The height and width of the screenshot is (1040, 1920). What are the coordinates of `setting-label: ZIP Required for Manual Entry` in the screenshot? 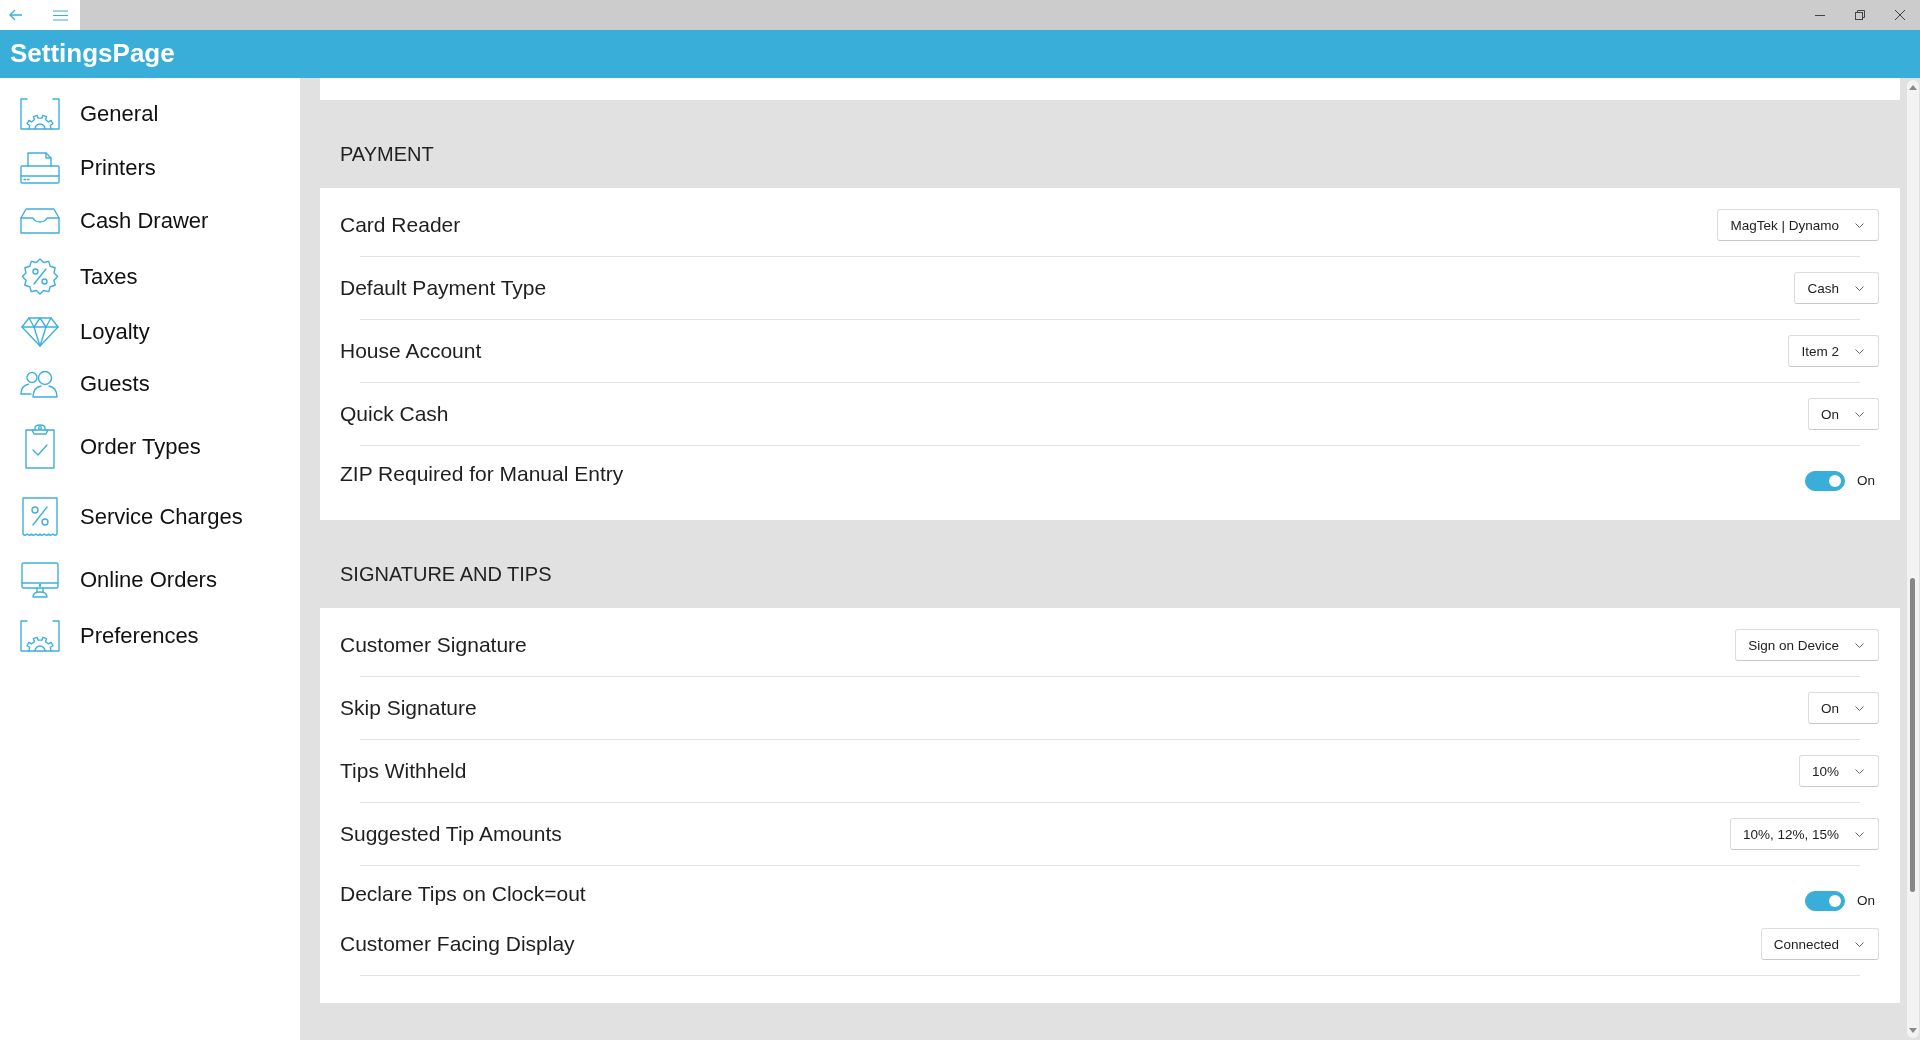 It's located at (482, 474).